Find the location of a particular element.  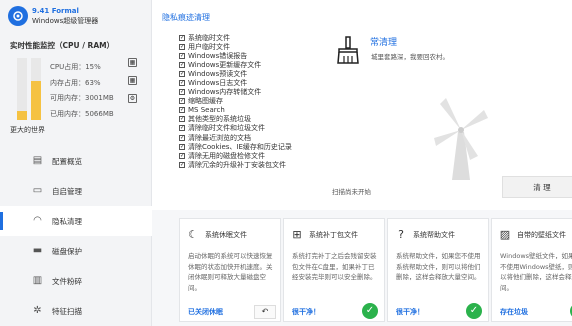

card-status-link: 已关闭休眠 is located at coordinates (205, 312).